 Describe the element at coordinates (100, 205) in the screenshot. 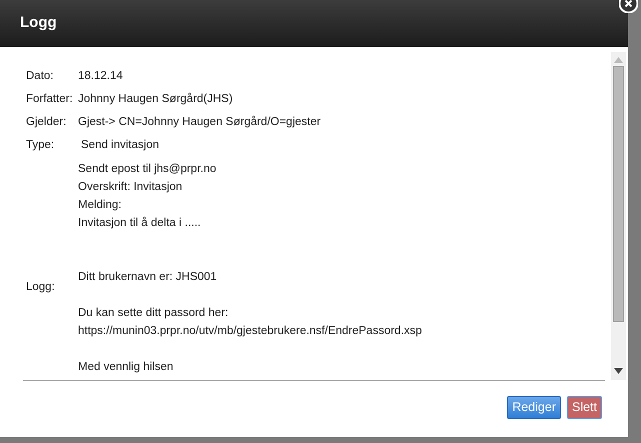

I see `message-line: Melding:` at that location.